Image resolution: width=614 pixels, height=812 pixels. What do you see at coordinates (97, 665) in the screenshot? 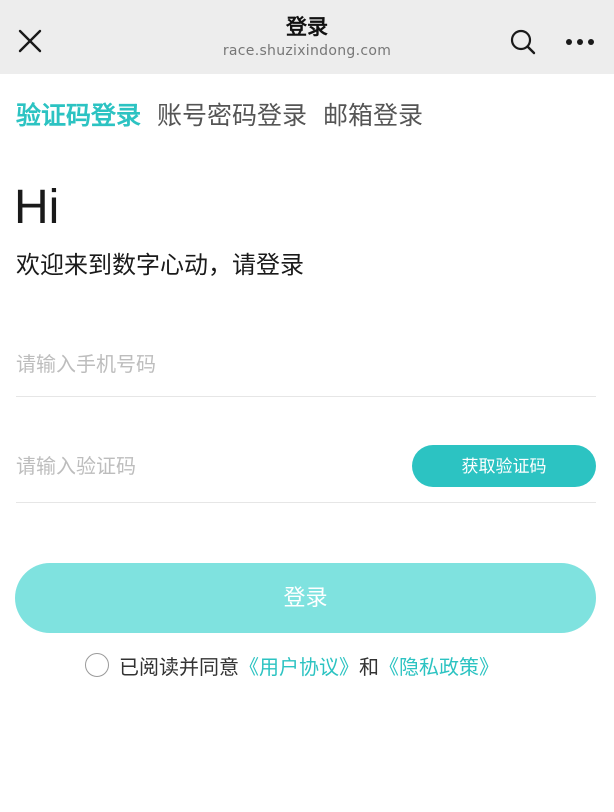
I see `agreement-checkbox` at bounding box center [97, 665].